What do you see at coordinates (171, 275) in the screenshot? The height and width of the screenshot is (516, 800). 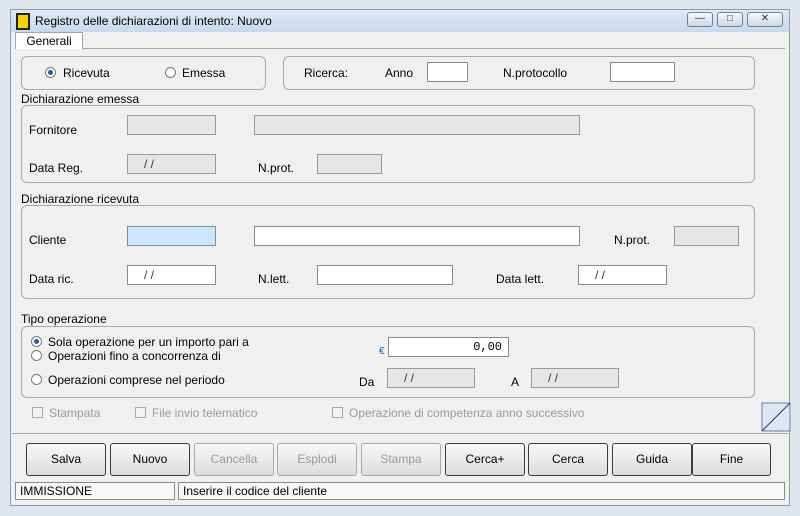 I see `recv-date-input: / /` at bounding box center [171, 275].